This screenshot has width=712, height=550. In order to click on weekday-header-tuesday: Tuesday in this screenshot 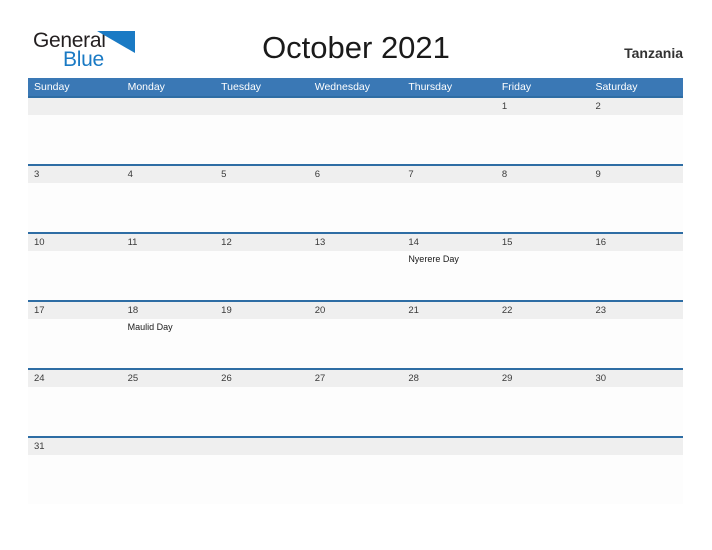, I will do `click(241, 87)`.